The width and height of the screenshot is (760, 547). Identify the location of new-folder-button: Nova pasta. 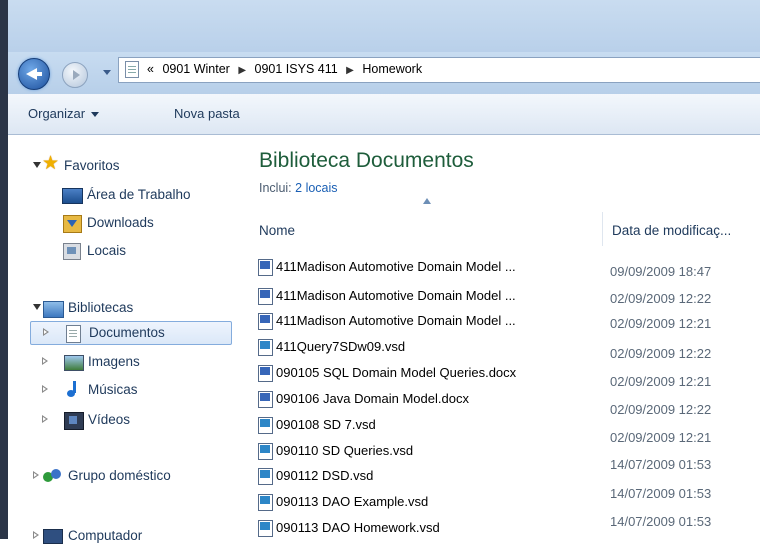
(207, 113).